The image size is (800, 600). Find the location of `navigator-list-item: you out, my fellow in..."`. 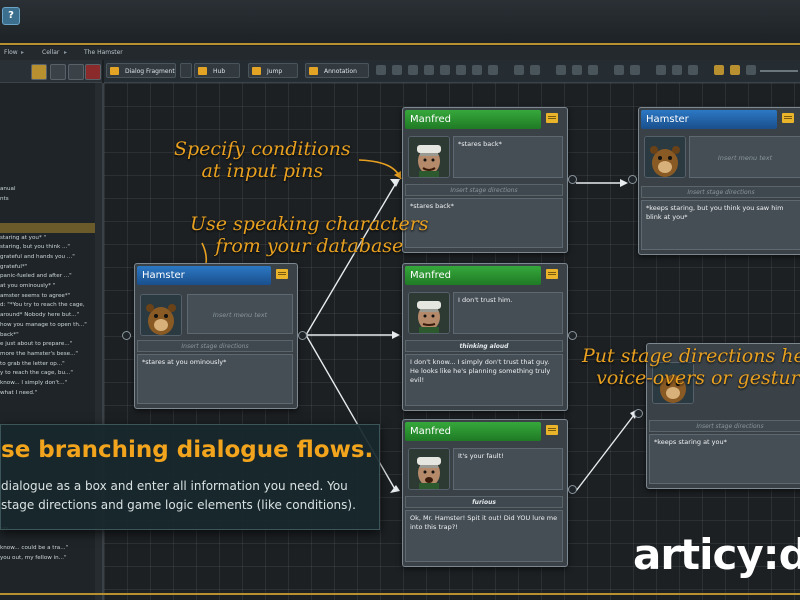

navigator-list-item: you out, my fellow in..." is located at coordinates (47, 558).